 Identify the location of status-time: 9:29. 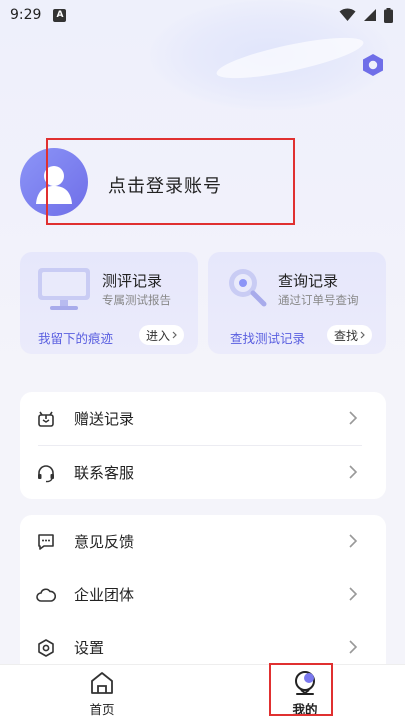
(26, 15).